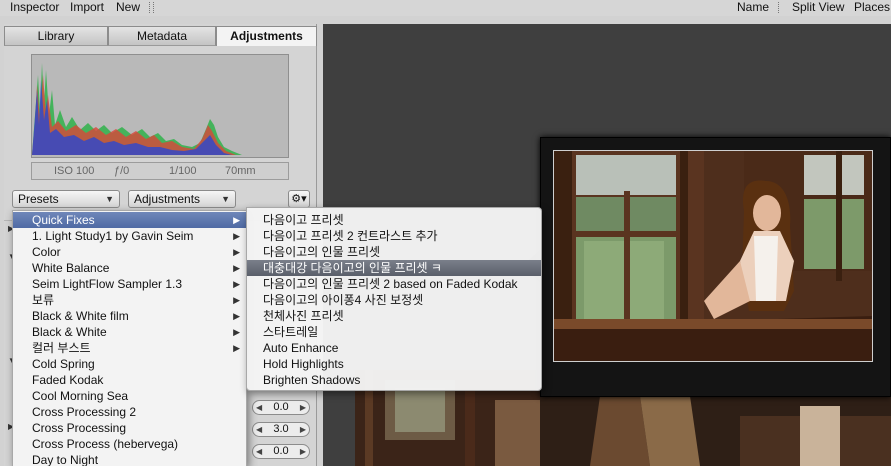  What do you see at coordinates (312, 380) in the screenshot?
I see `quick-fixes-submenu-item-label: Brighten Shadows` at bounding box center [312, 380].